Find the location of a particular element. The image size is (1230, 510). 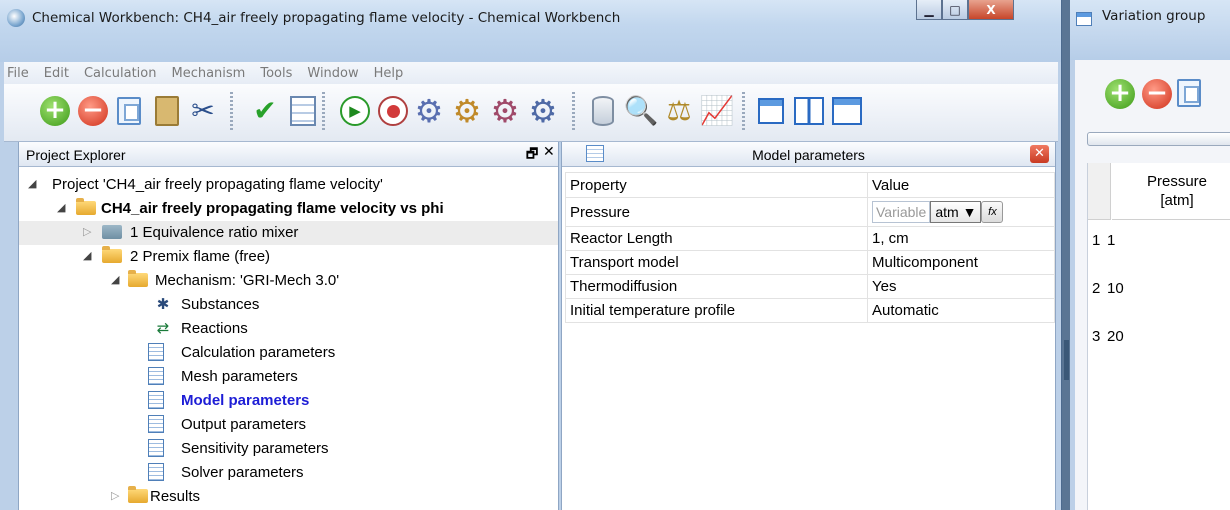

minimize-button: ▁ is located at coordinates (929, 10).